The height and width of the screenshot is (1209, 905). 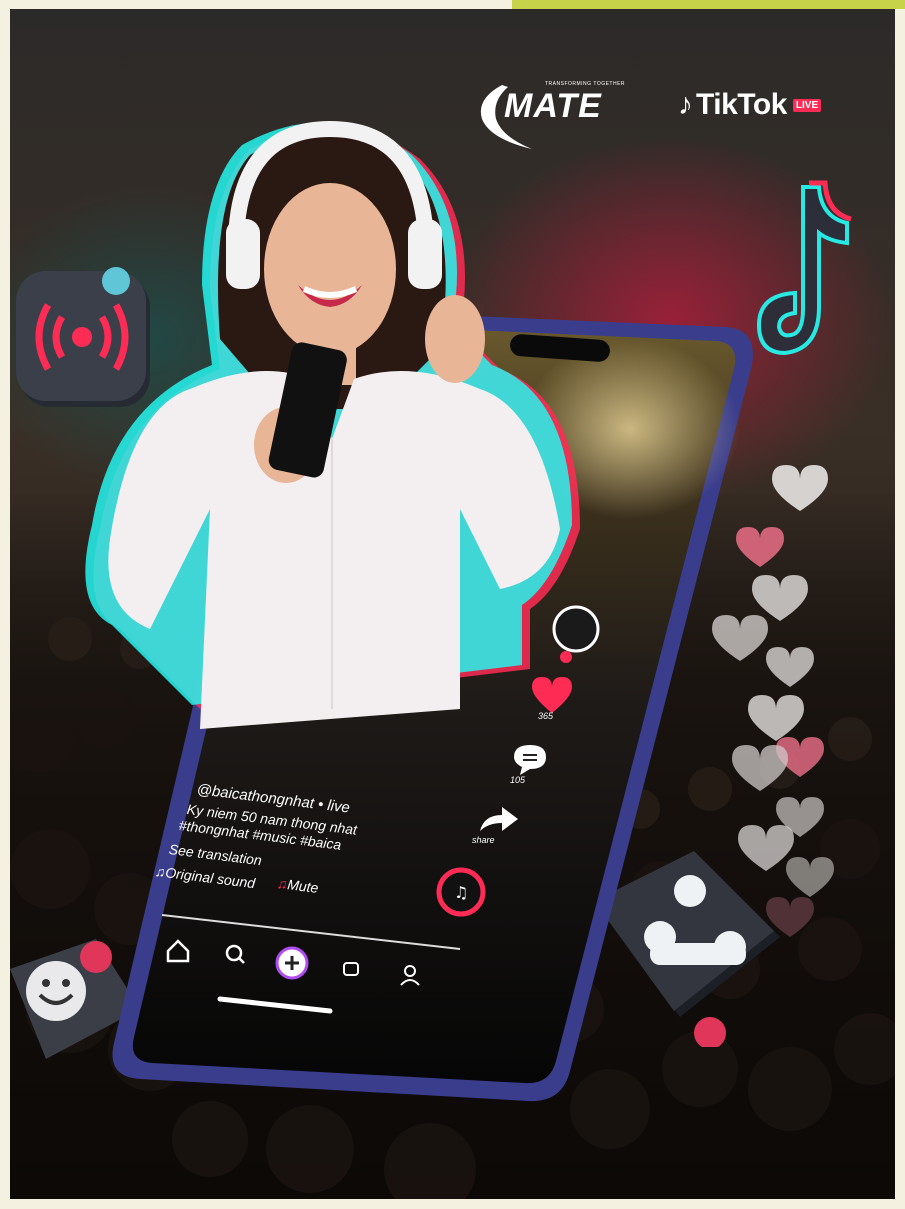 I want to click on create-icon, so click(x=292, y=963).